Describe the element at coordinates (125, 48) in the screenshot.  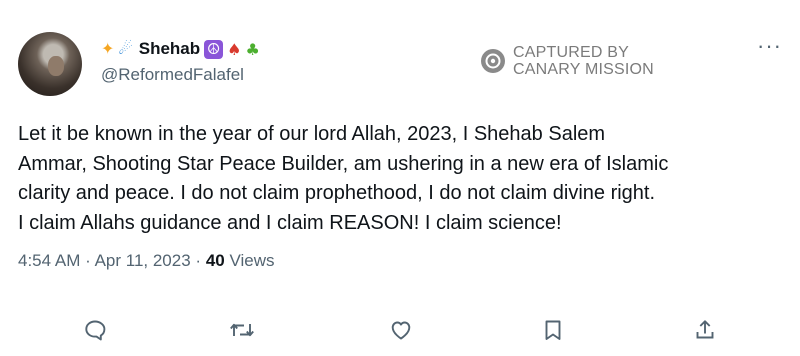
I see `comet-emoji-icon: ☄` at that location.